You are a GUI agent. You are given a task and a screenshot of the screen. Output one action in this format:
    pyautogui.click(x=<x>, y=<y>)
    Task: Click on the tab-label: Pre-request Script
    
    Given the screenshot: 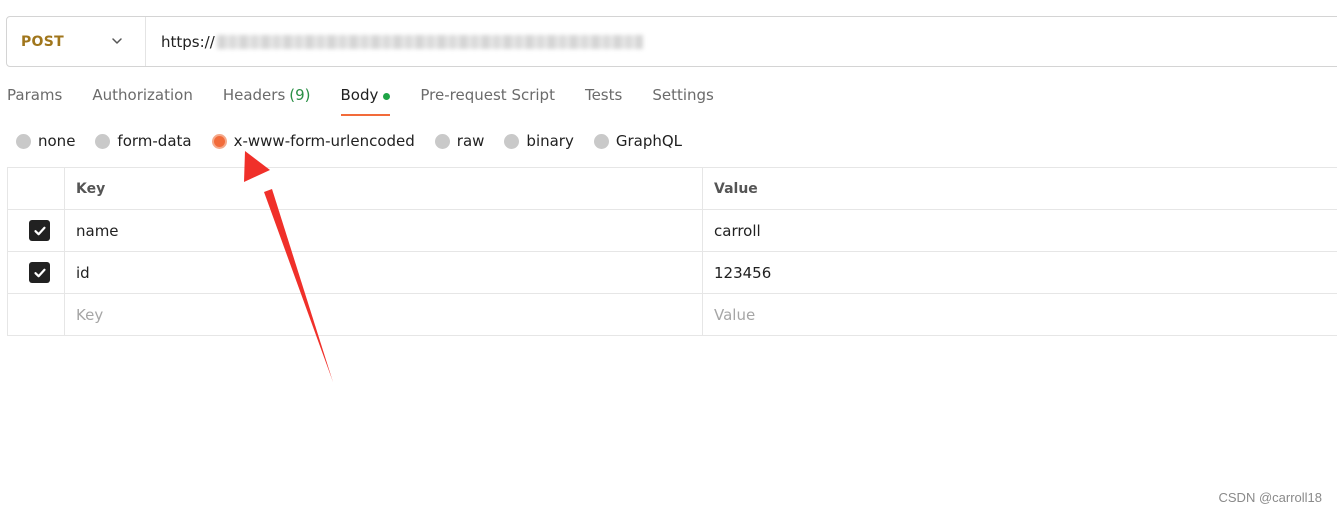 What is the action you would take?
    pyautogui.click(x=487, y=95)
    